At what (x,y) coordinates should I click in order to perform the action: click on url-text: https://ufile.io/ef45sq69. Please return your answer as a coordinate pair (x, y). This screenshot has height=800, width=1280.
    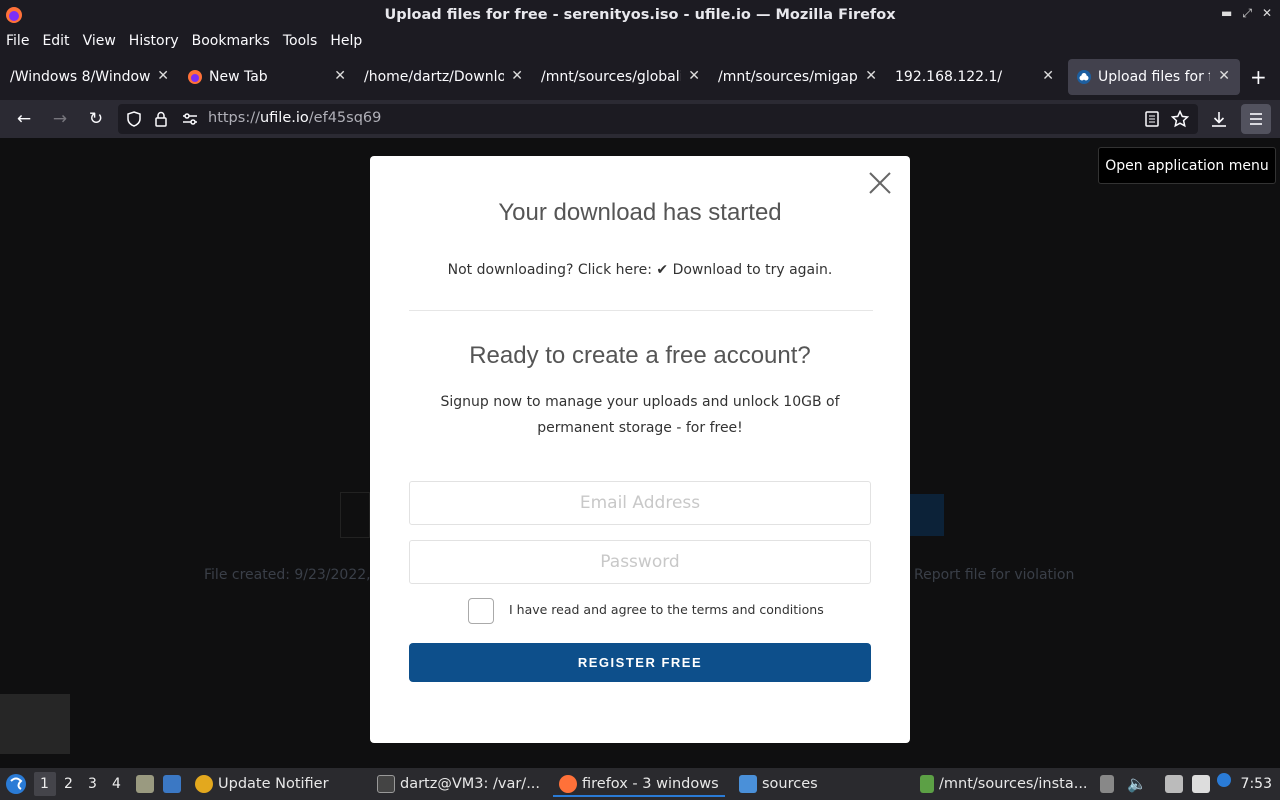
    Looking at the image, I should click on (294, 118).